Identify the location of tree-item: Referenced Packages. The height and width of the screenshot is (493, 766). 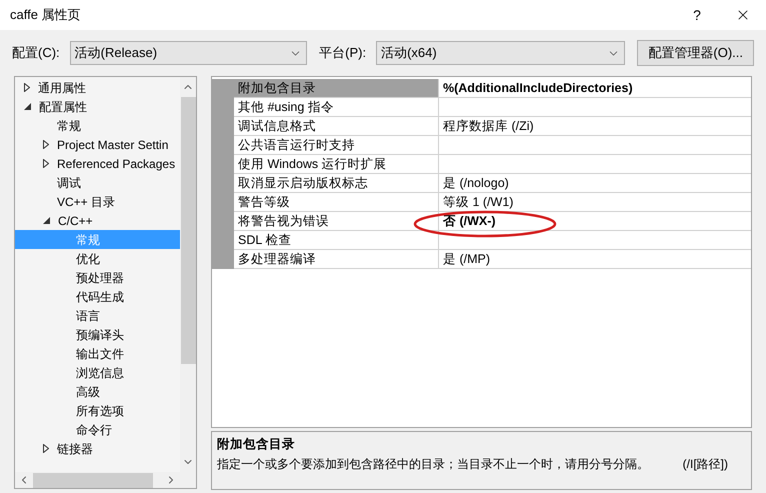
(97, 163).